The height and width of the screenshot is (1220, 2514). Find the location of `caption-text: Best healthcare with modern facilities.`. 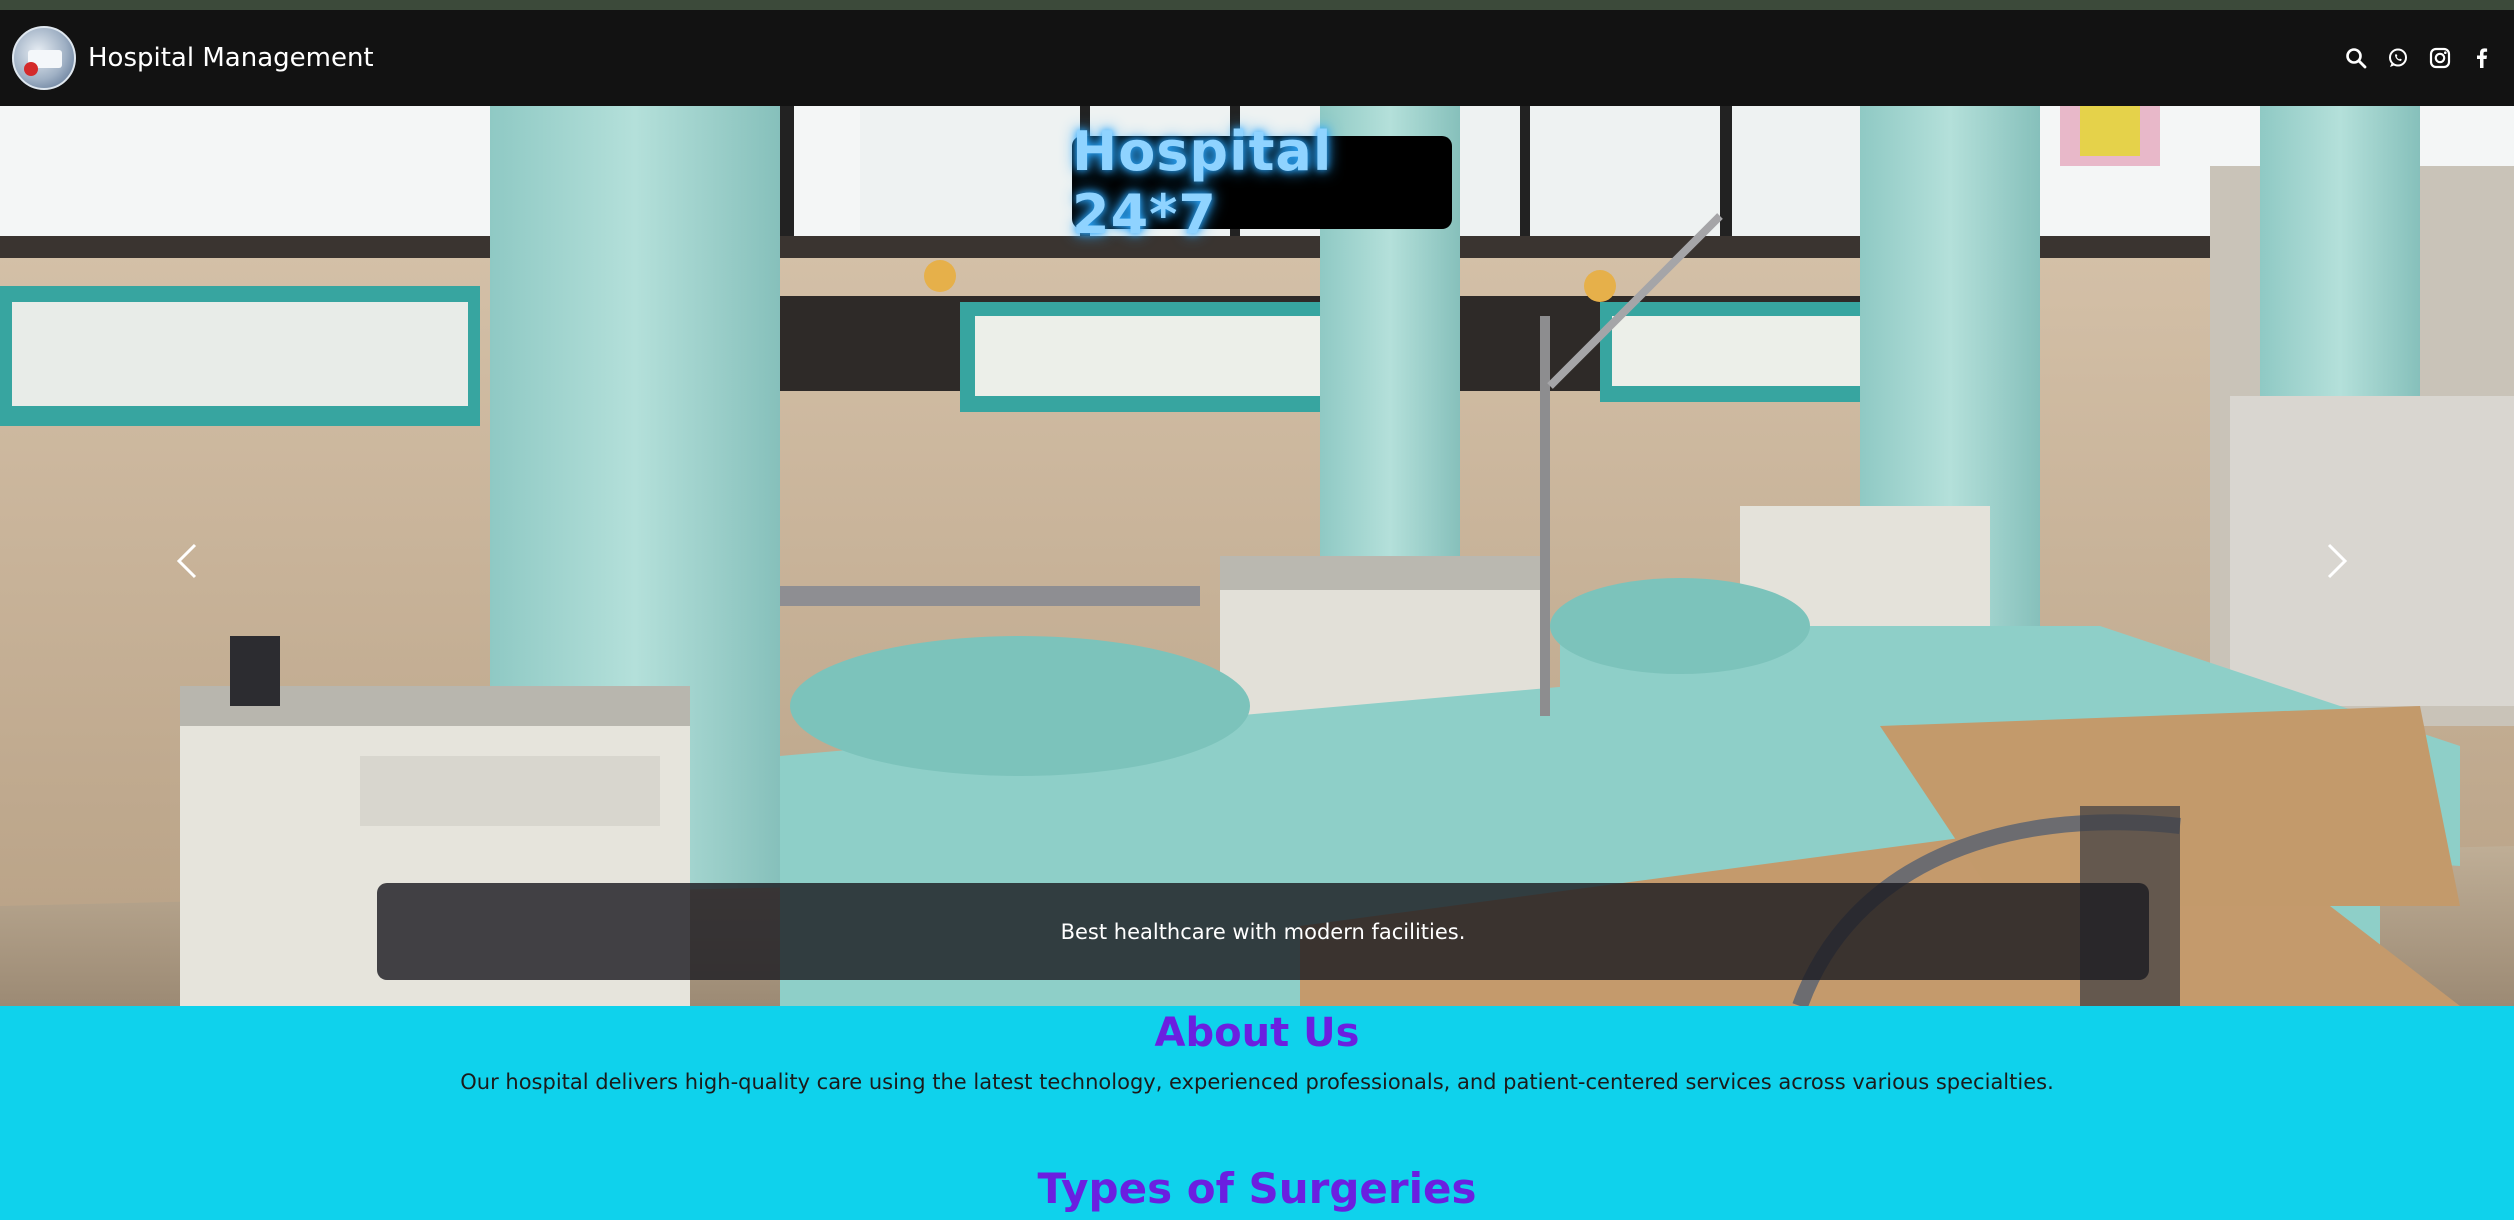

caption-text: Best healthcare with modern facilities. is located at coordinates (1263, 931).